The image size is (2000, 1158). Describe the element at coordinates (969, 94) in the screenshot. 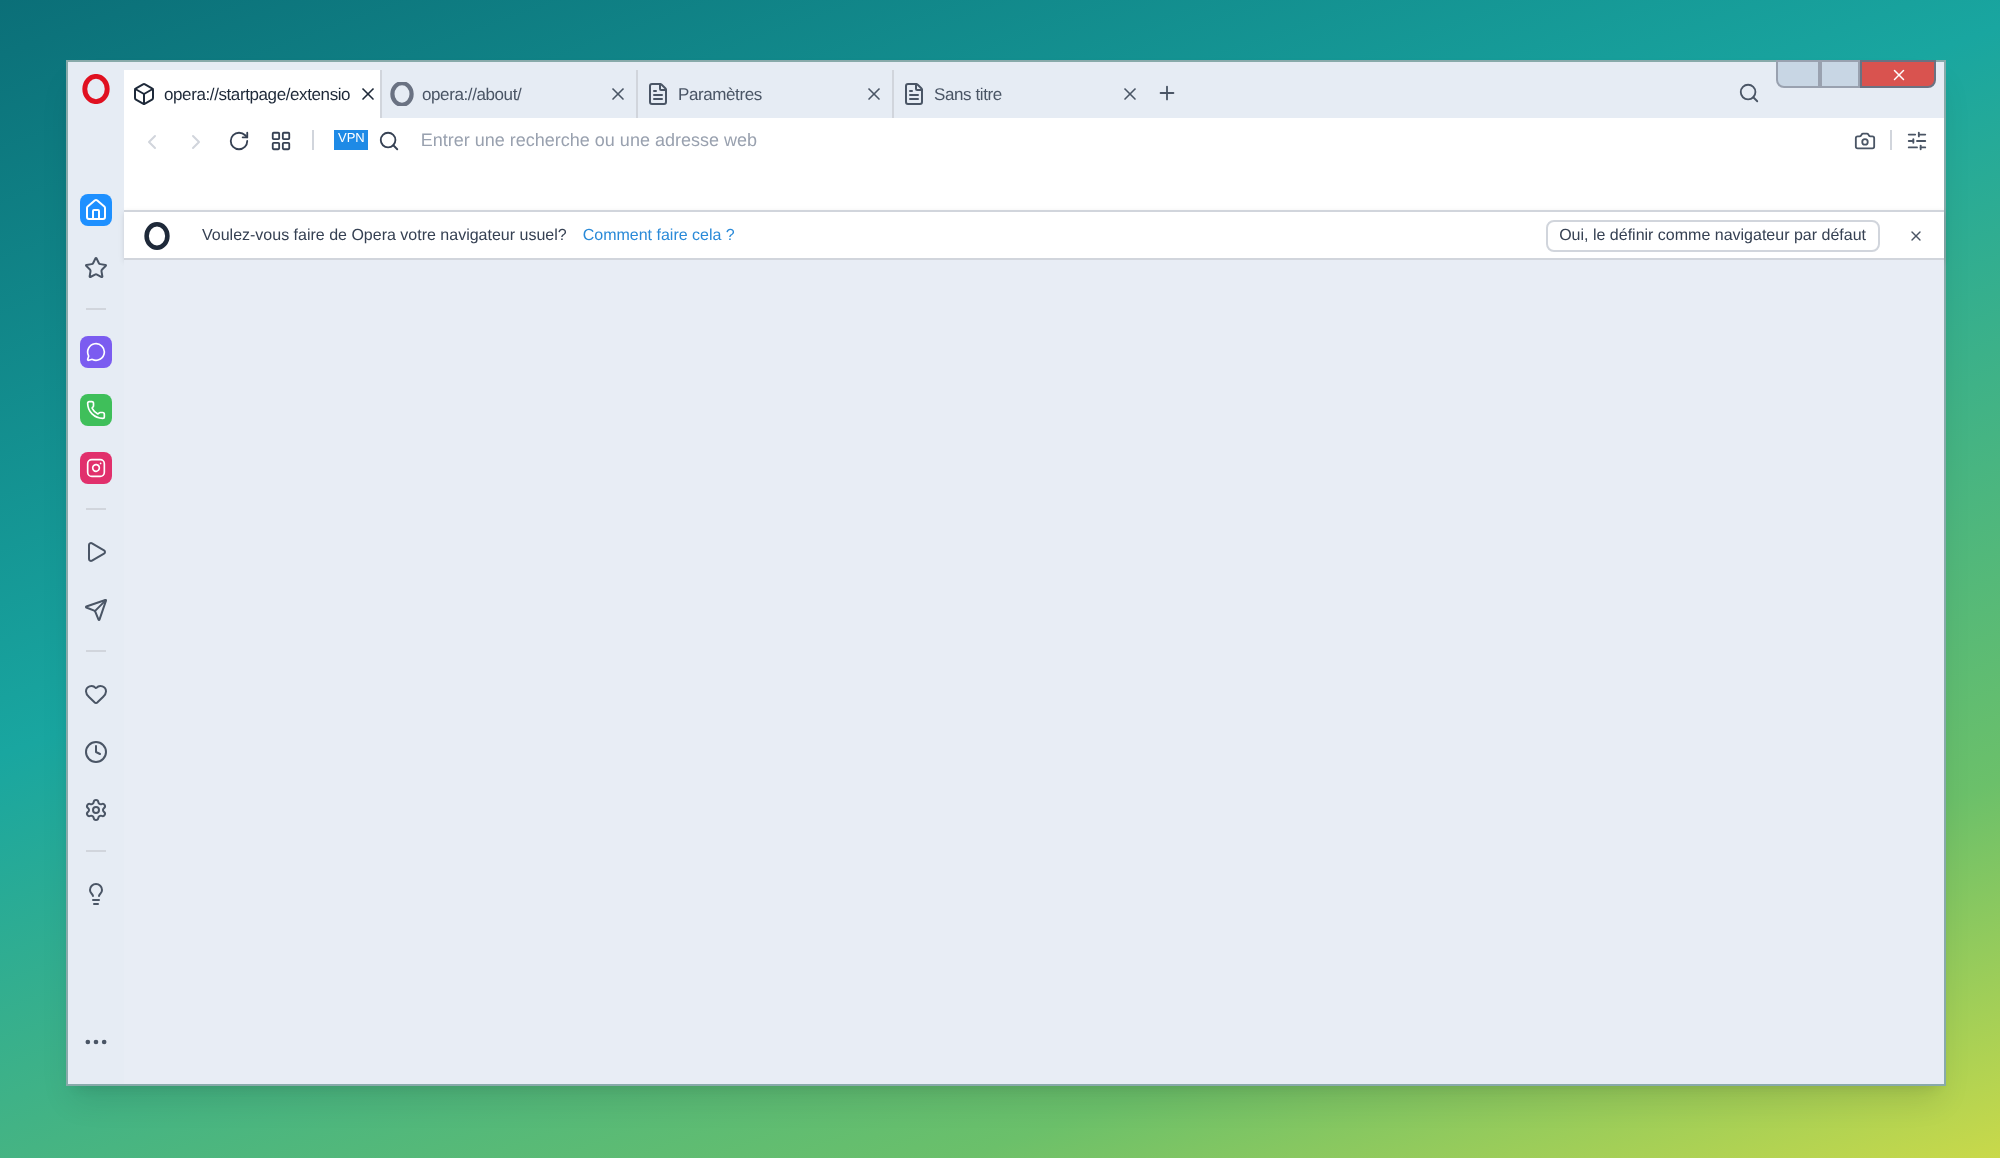

I see `tab-title: Sans titre` at that location.